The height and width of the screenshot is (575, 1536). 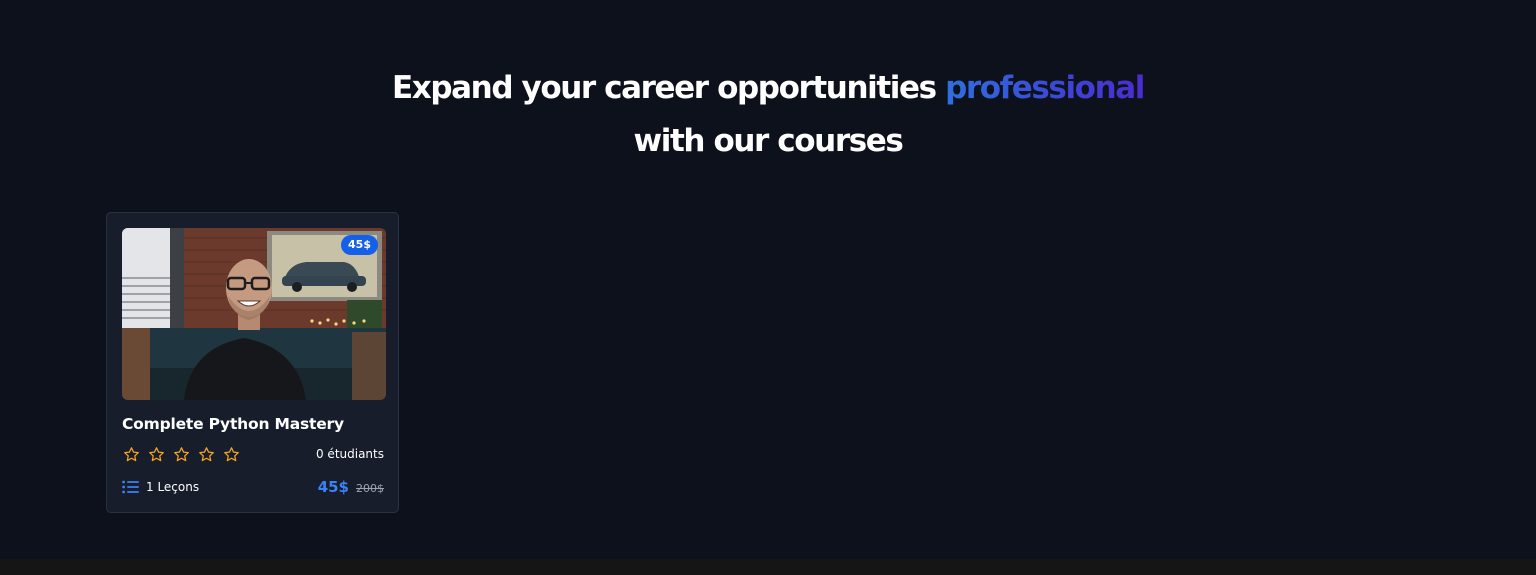 What do you see at coordinates (359, 245) in the screenshot?
I see `price-badge: 45$` at bounding box center [359, 245].